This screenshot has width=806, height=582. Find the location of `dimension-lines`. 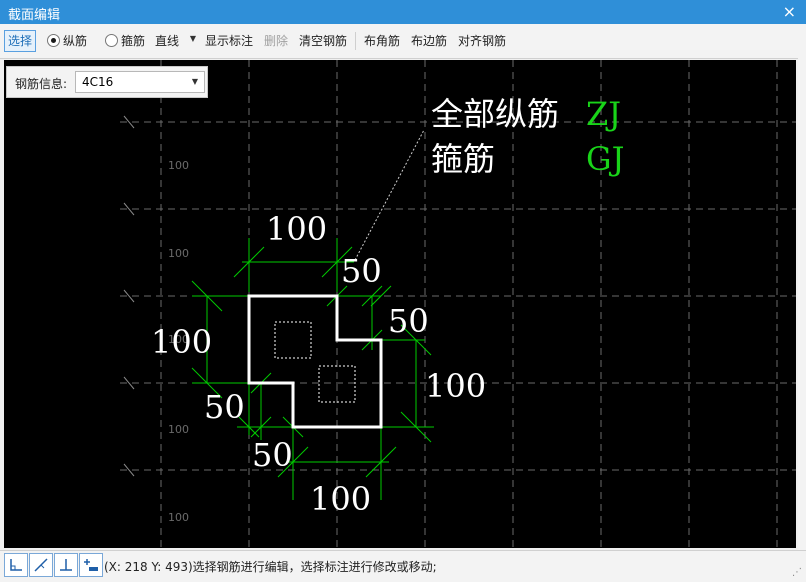

dimension-lines is located at coordinates (312, 369).